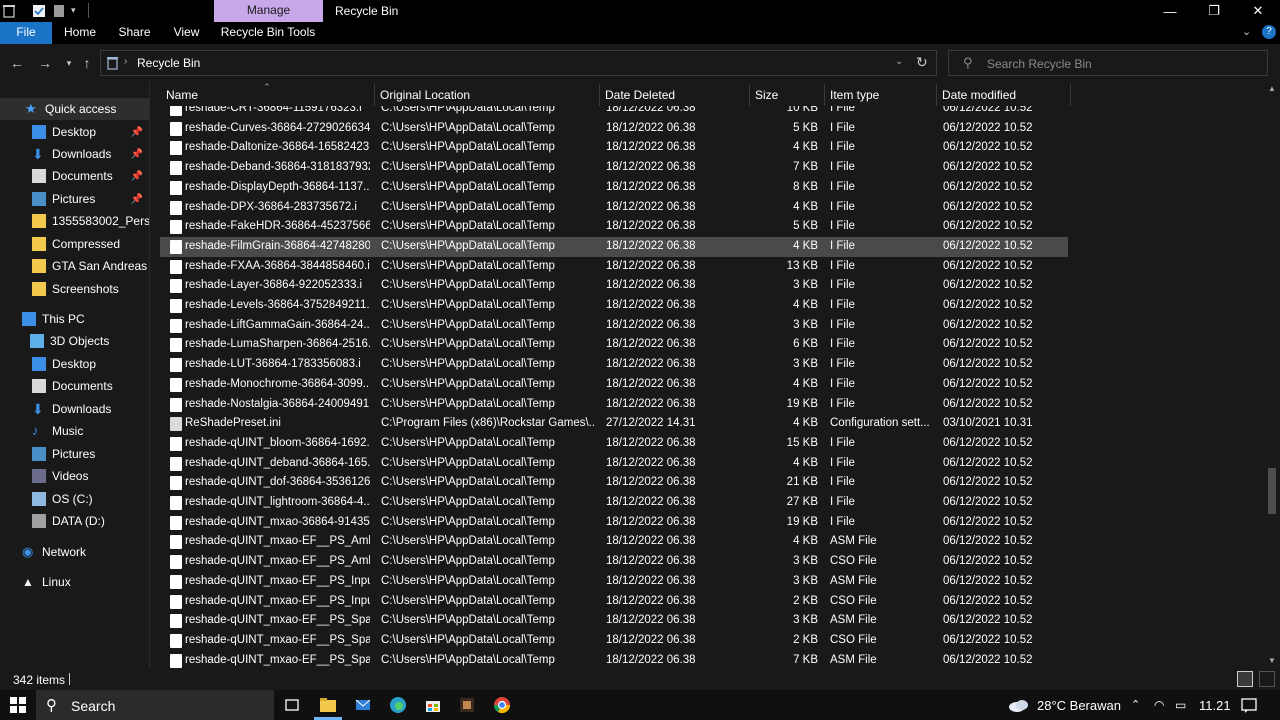 The height and width of the screenshot is (720, 1280). What do you see at coordinates (328, 705) in the screenshot?
I see `file-explorer-icon` at bounding box center [328, 705].